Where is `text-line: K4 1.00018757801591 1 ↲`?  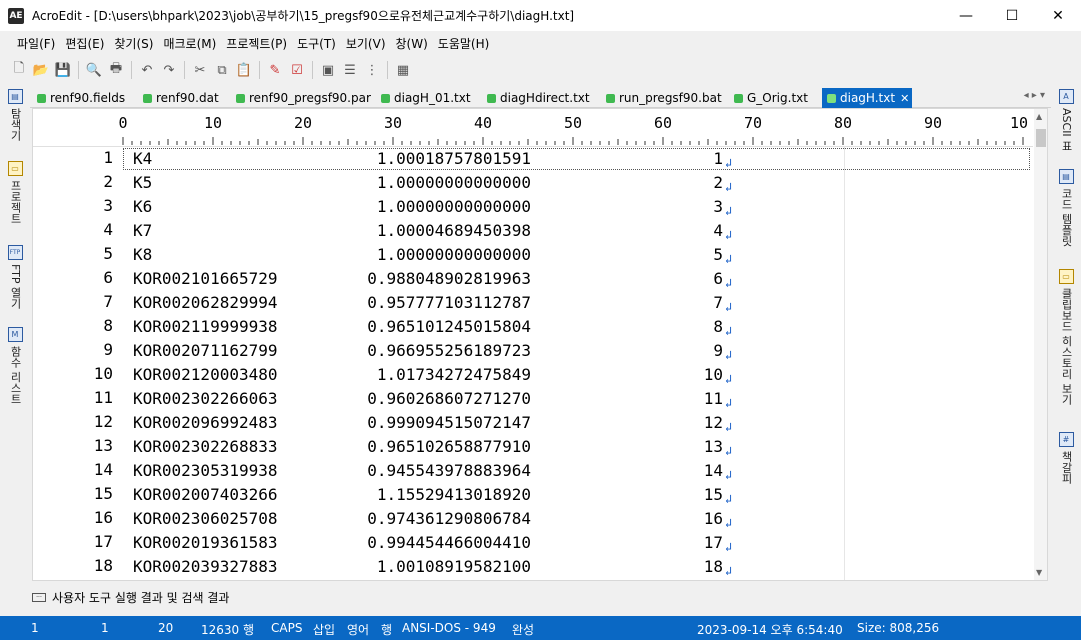 text-line: K4 1.00018757801591 1 ↲ is located at coordinates (427, 159).